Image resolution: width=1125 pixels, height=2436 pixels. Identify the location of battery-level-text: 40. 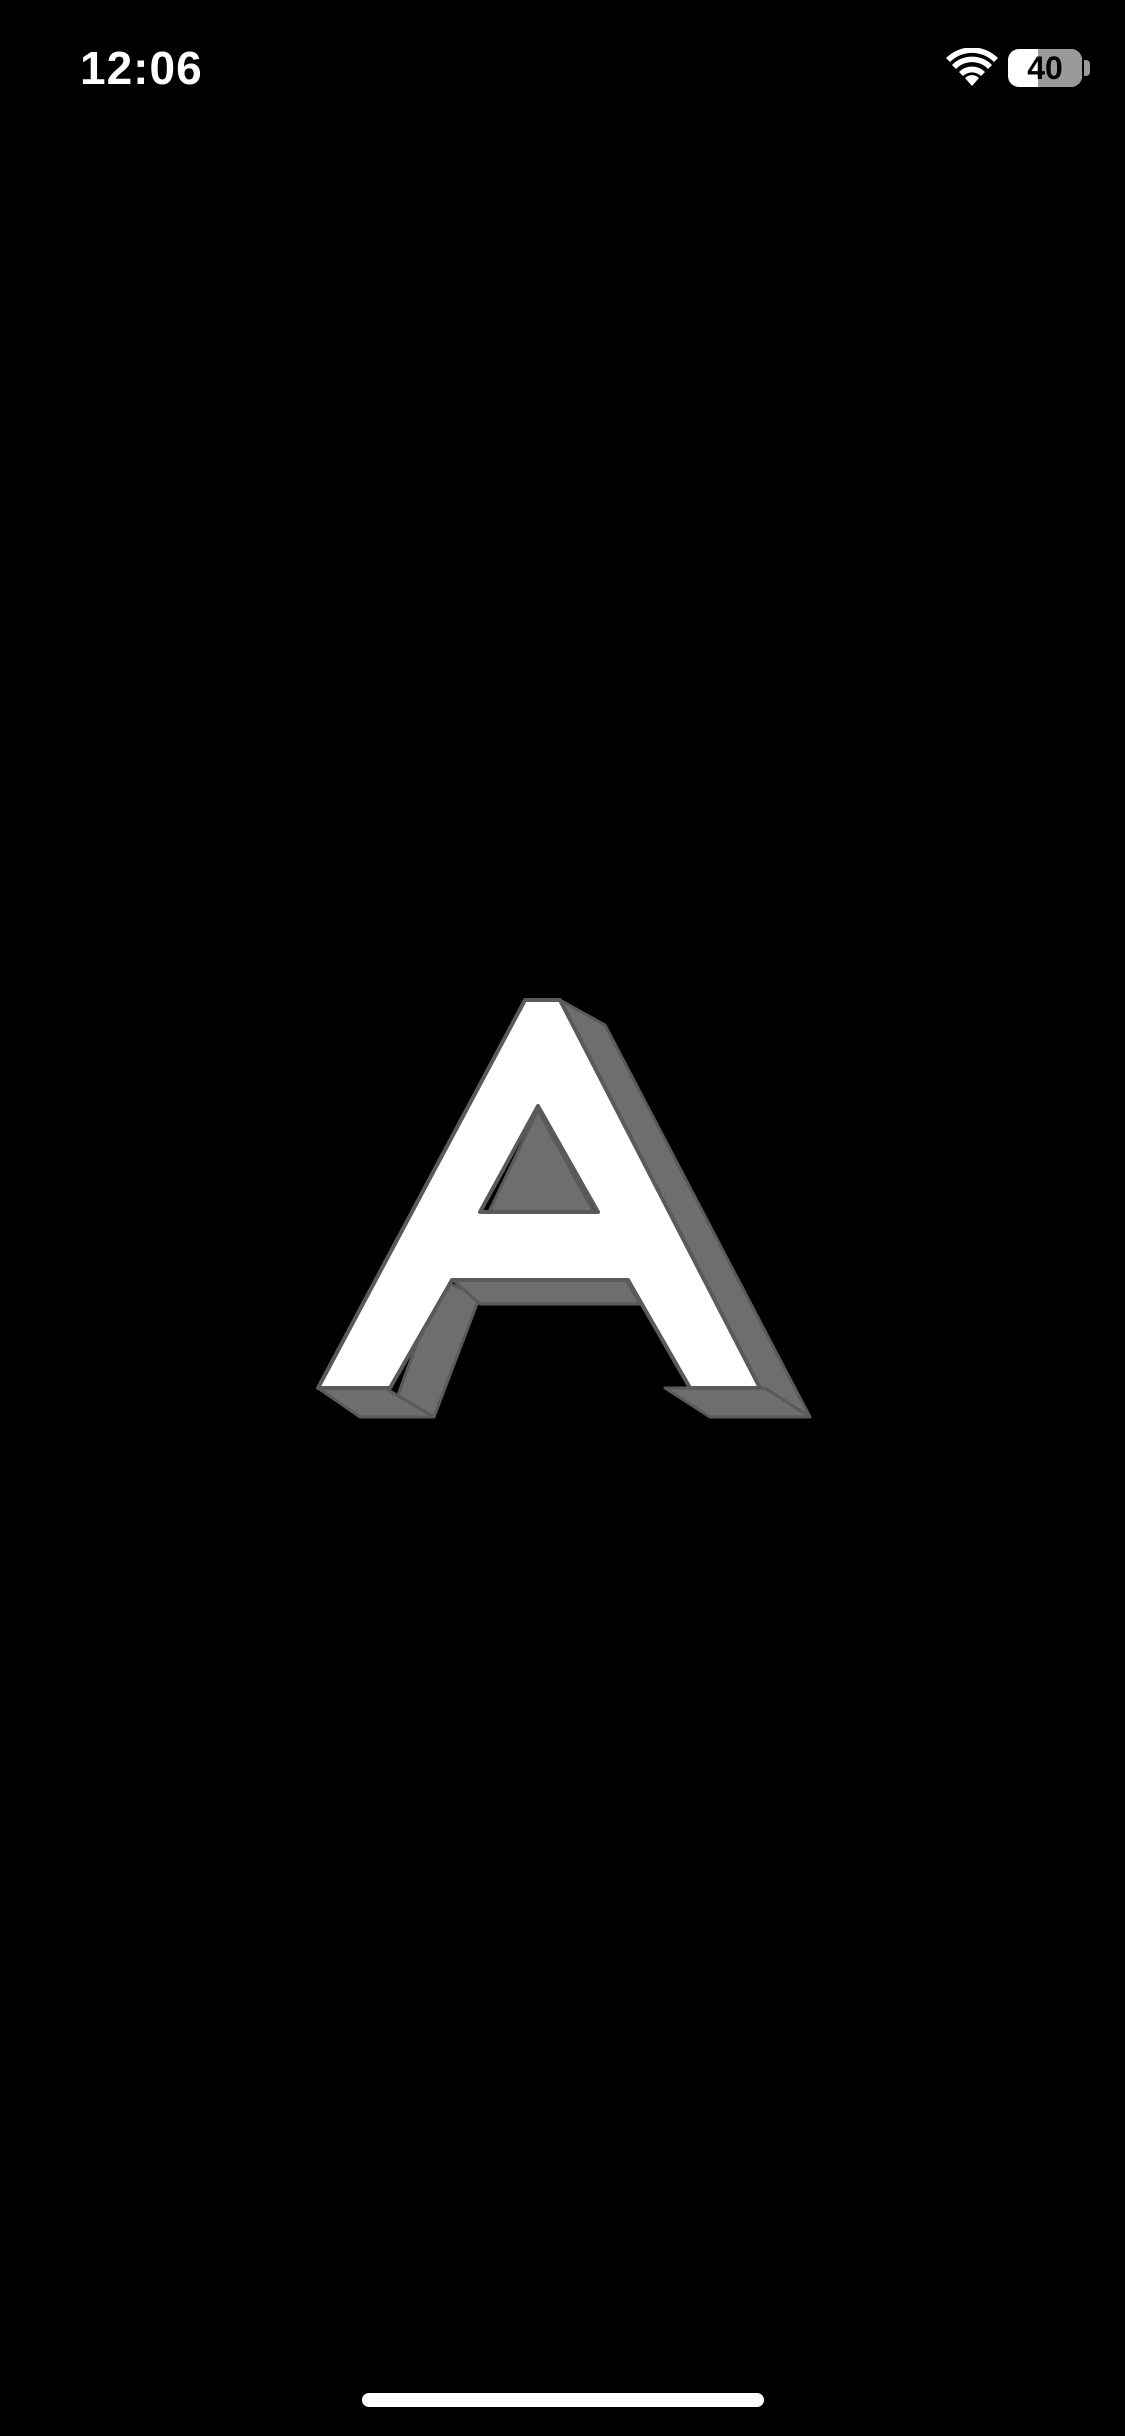
(1045, 68).